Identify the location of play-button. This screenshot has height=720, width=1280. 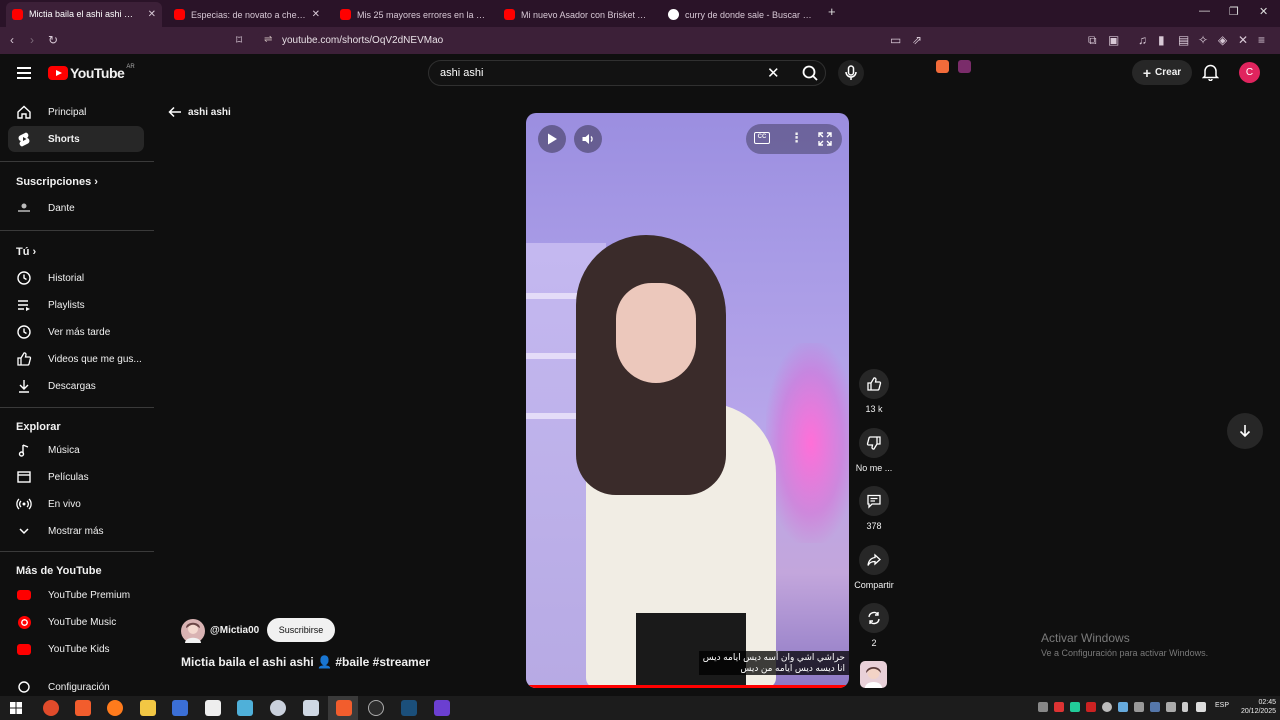
(552, 139).